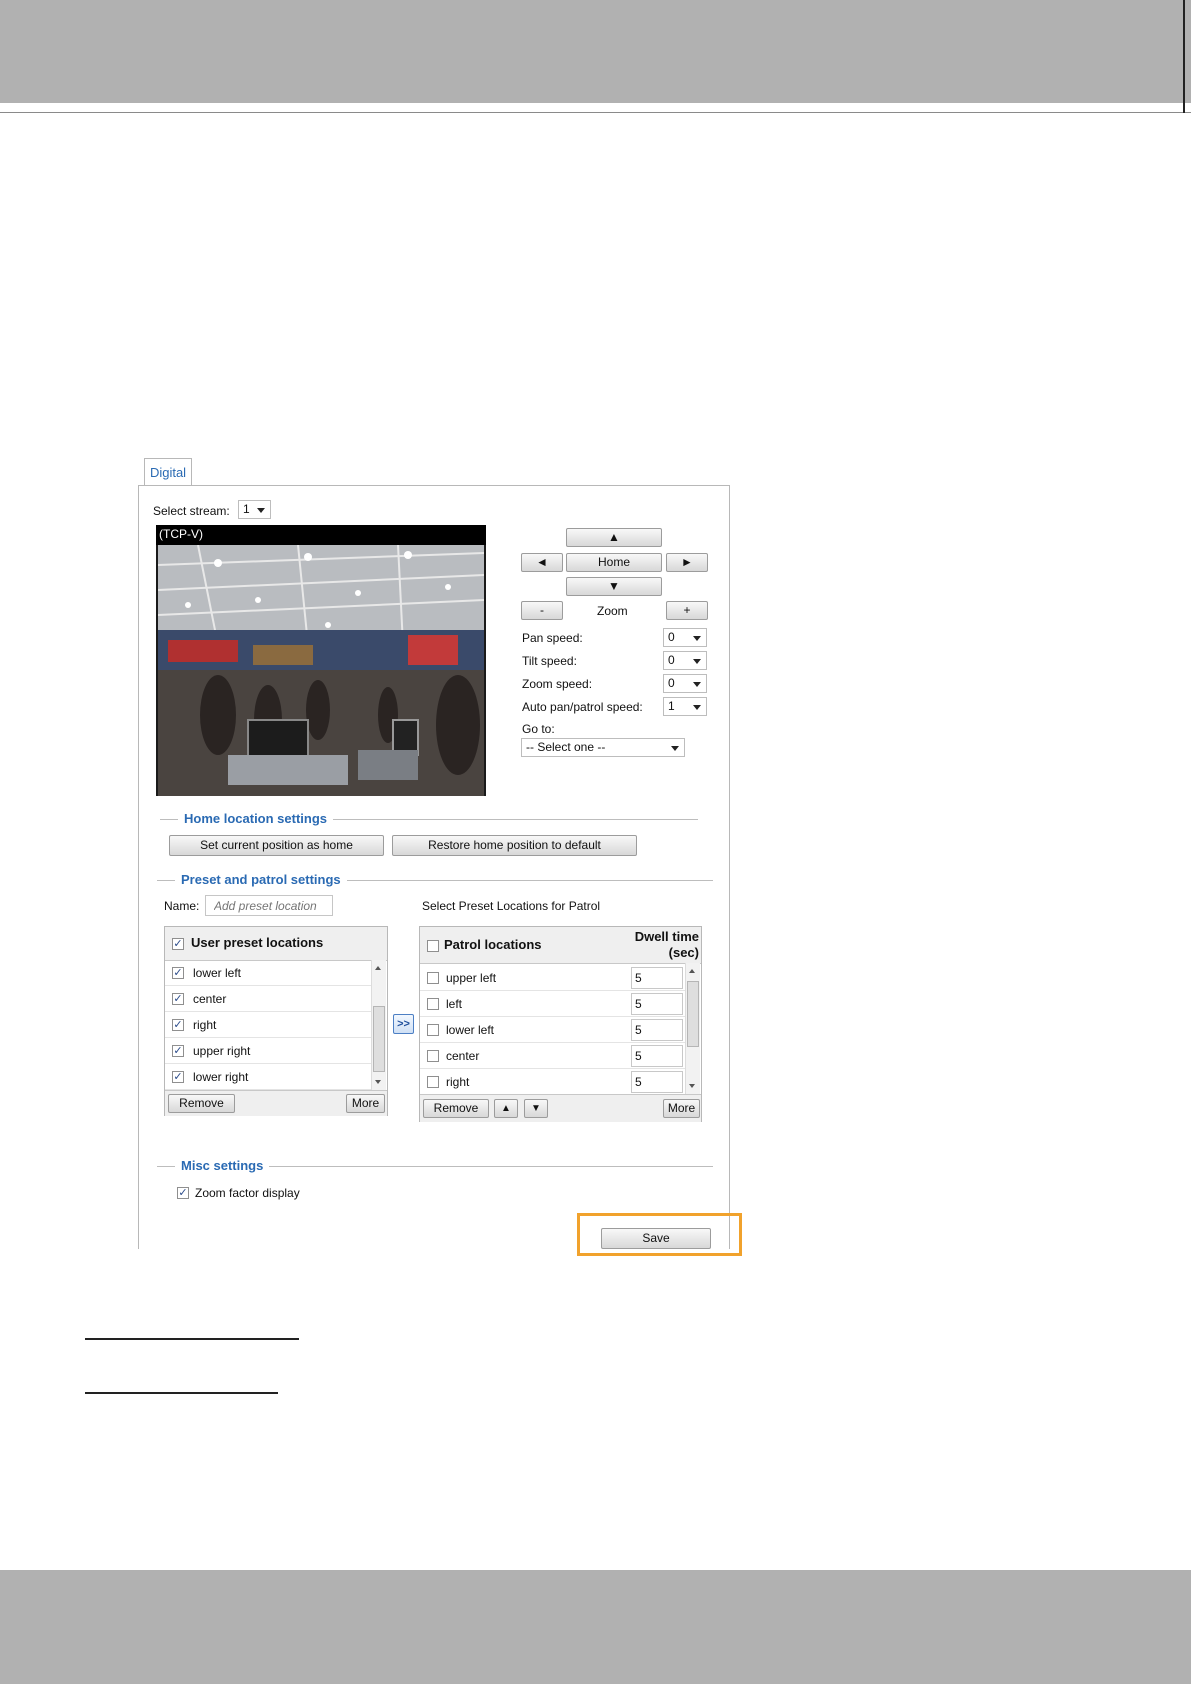  Describe the element at coordinates (612, 611) in the screenshot. I see `zoom-label: Zoom` at that location.